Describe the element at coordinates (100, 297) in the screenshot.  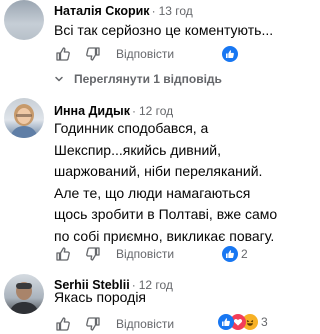
I see `comment-text: Якась породія` at that location.